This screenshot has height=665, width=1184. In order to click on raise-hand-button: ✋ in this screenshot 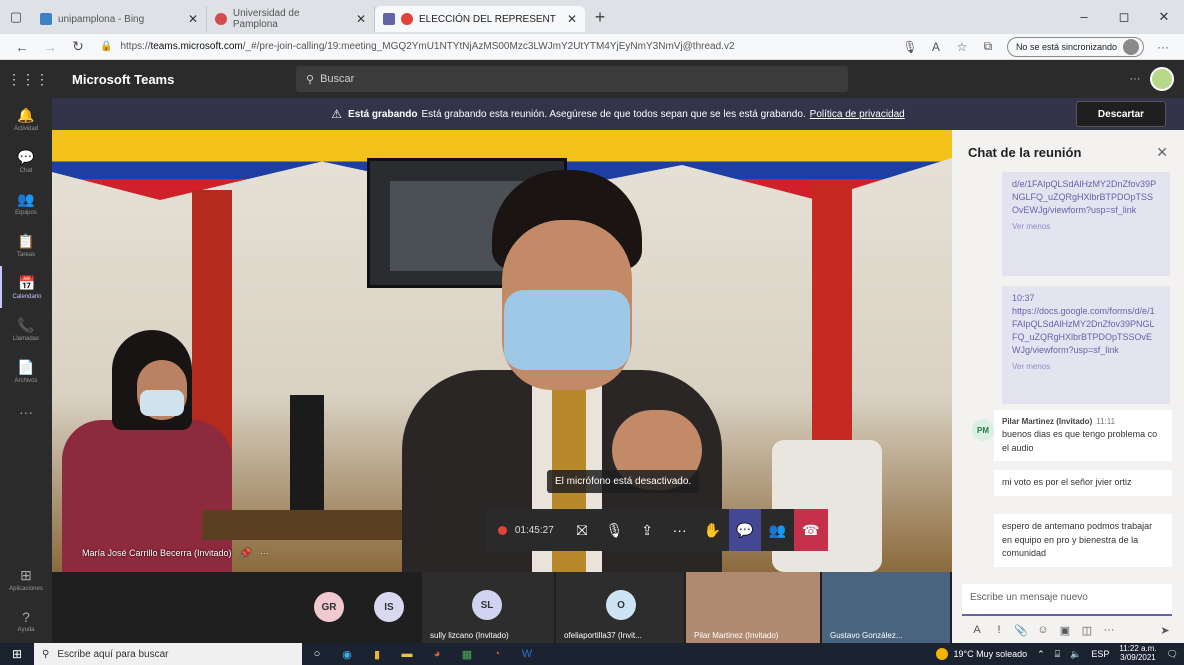, I will do `click(712, 530)`.